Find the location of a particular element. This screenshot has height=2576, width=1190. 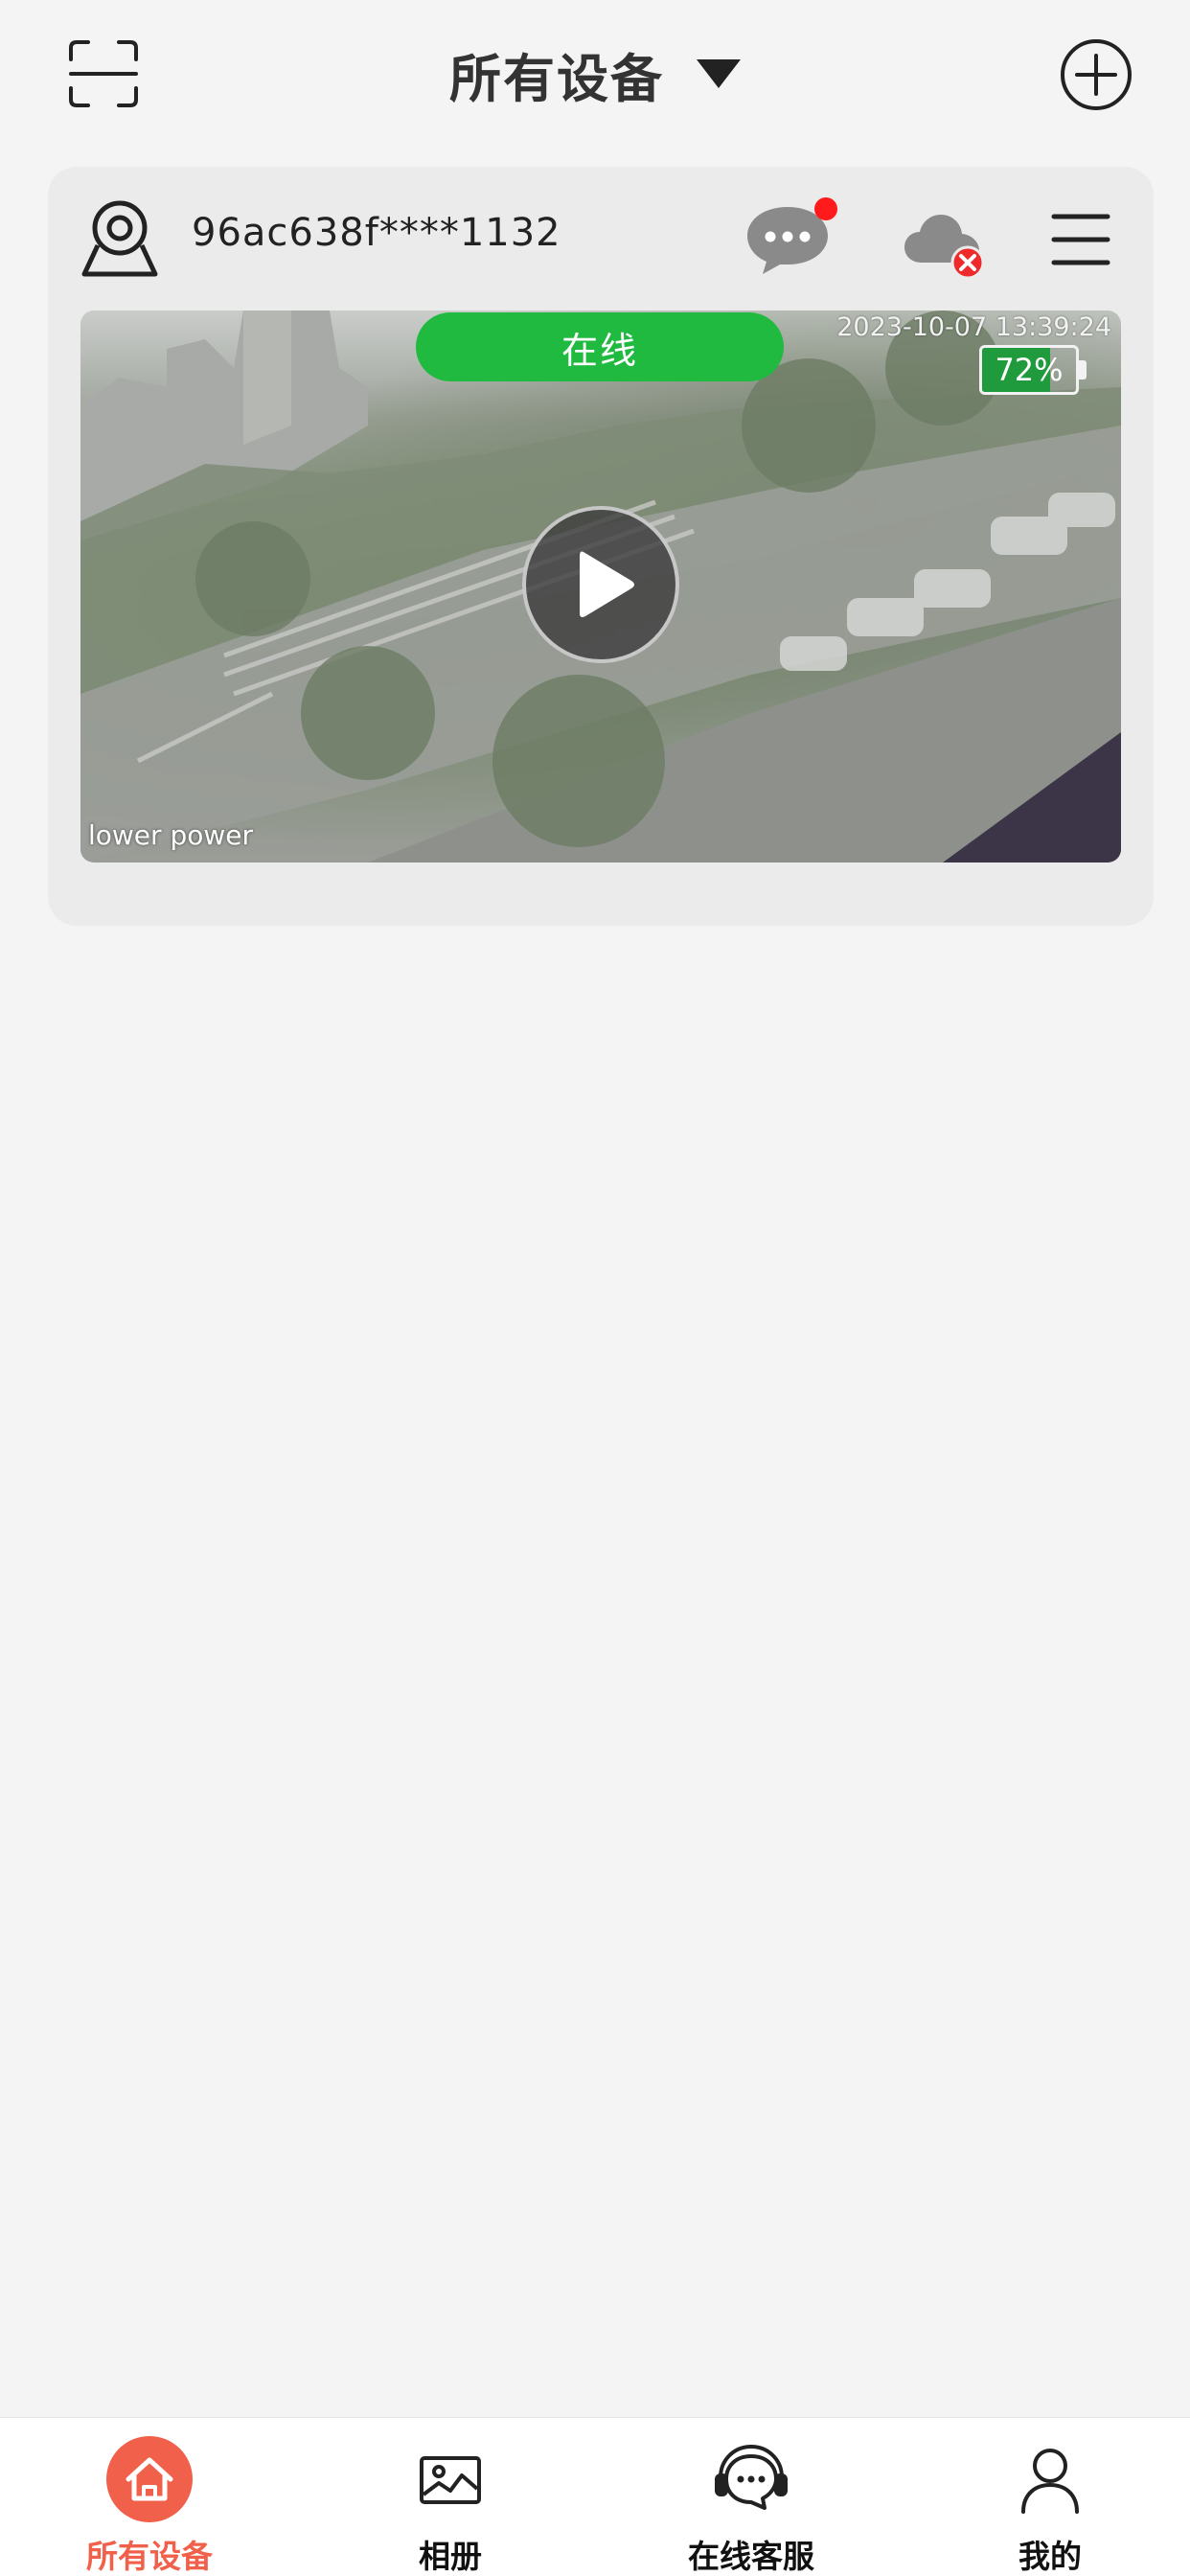

unread-badge is located at coordinates (826, 208).